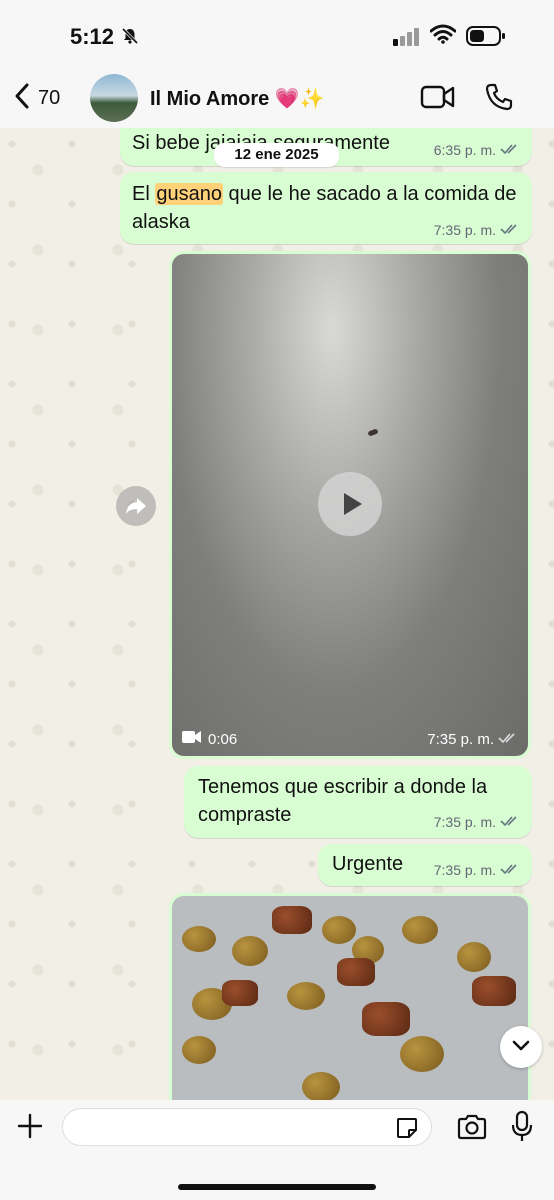  What do you see at coordinates (237, 98) in the screenshot?
I see `contact-name: Il Mio Amore 💗✨` at bounding box center [237, 98].